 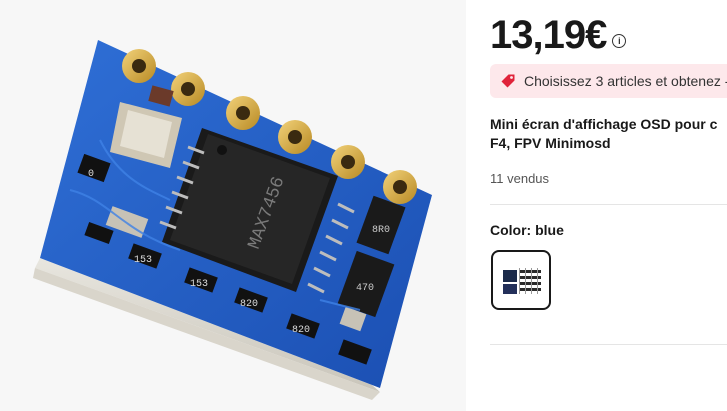 What do you see at coordinates (550, 143) in the screenshot?
I see `product-title-line-2: F4, FPV Minimosd` at bounding box center [550, 143].